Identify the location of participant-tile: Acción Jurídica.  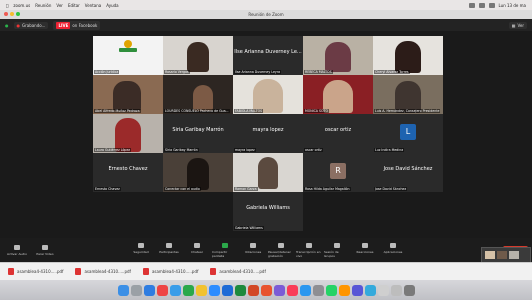
(128, 55).